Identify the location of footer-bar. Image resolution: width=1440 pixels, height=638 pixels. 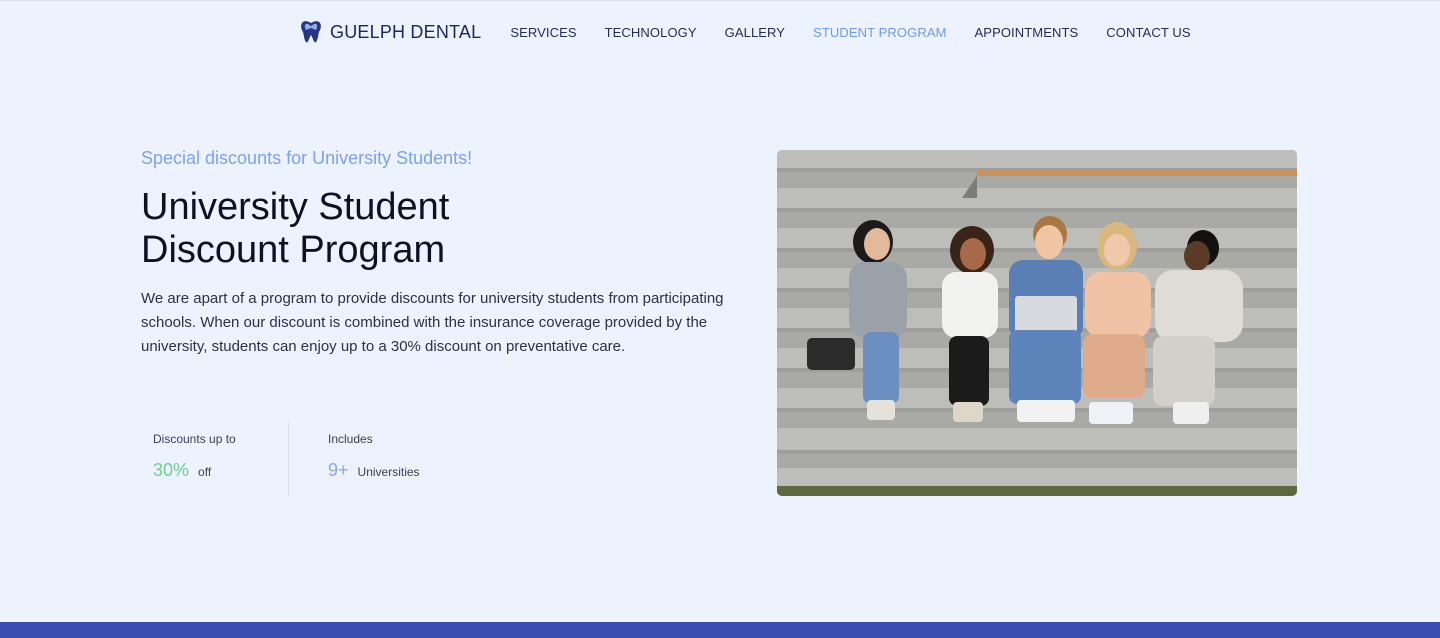
(720, 630).